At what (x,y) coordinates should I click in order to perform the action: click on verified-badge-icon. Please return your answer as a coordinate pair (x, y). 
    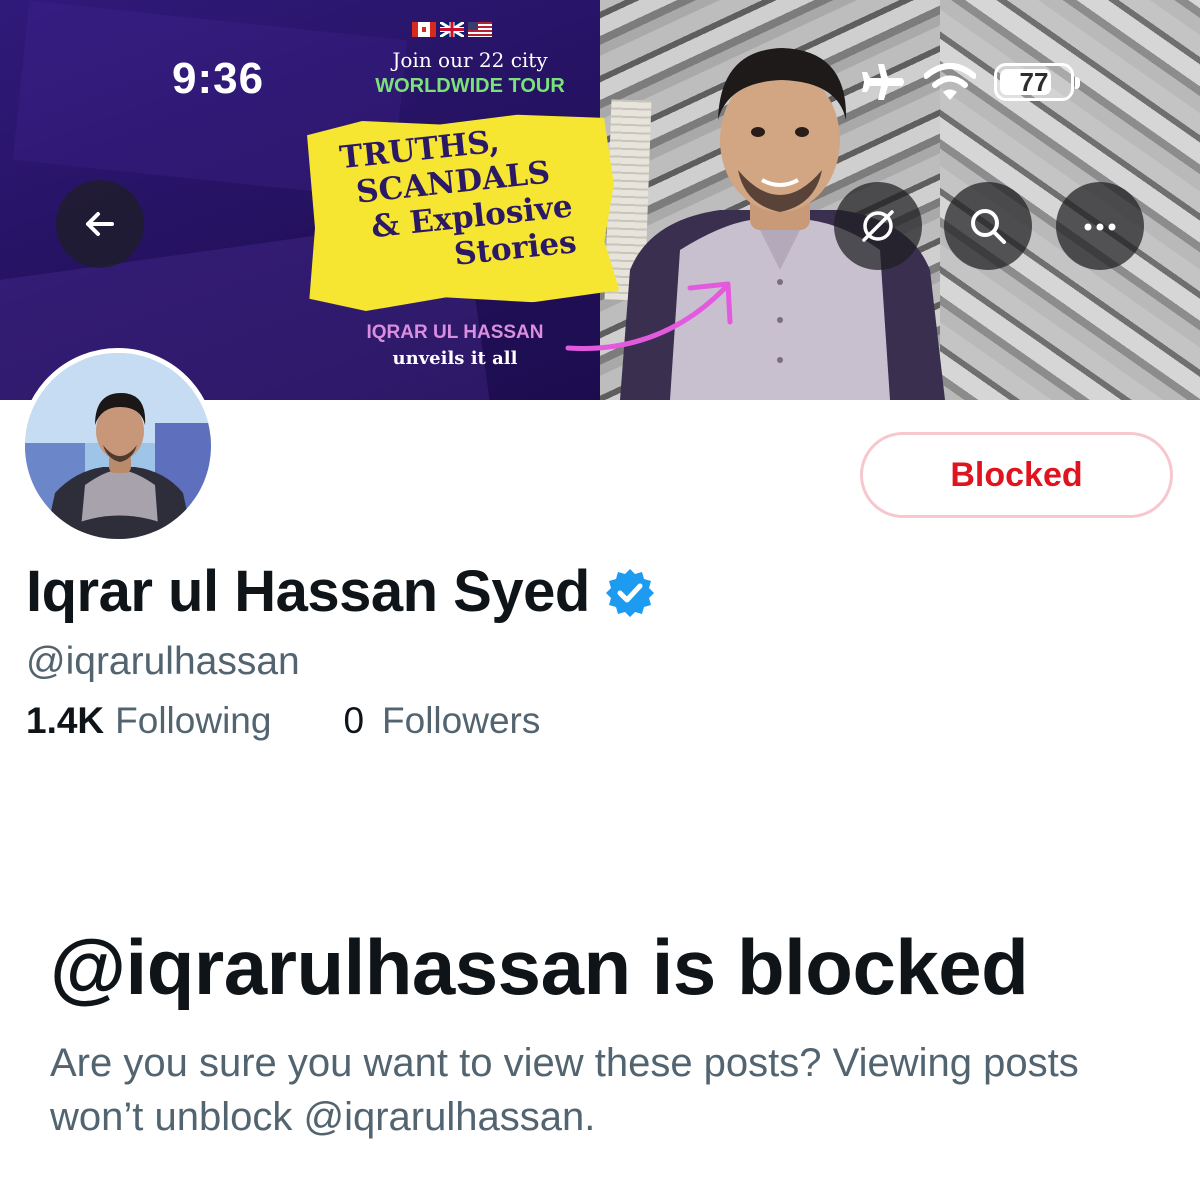
    Looking at the image, I should click on (630, 592).